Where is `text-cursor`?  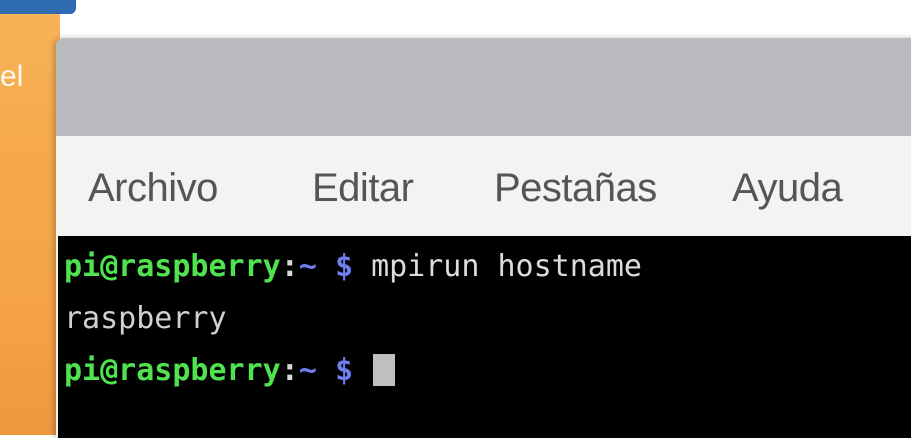 text-cursor is located at coordinates (384, 370).